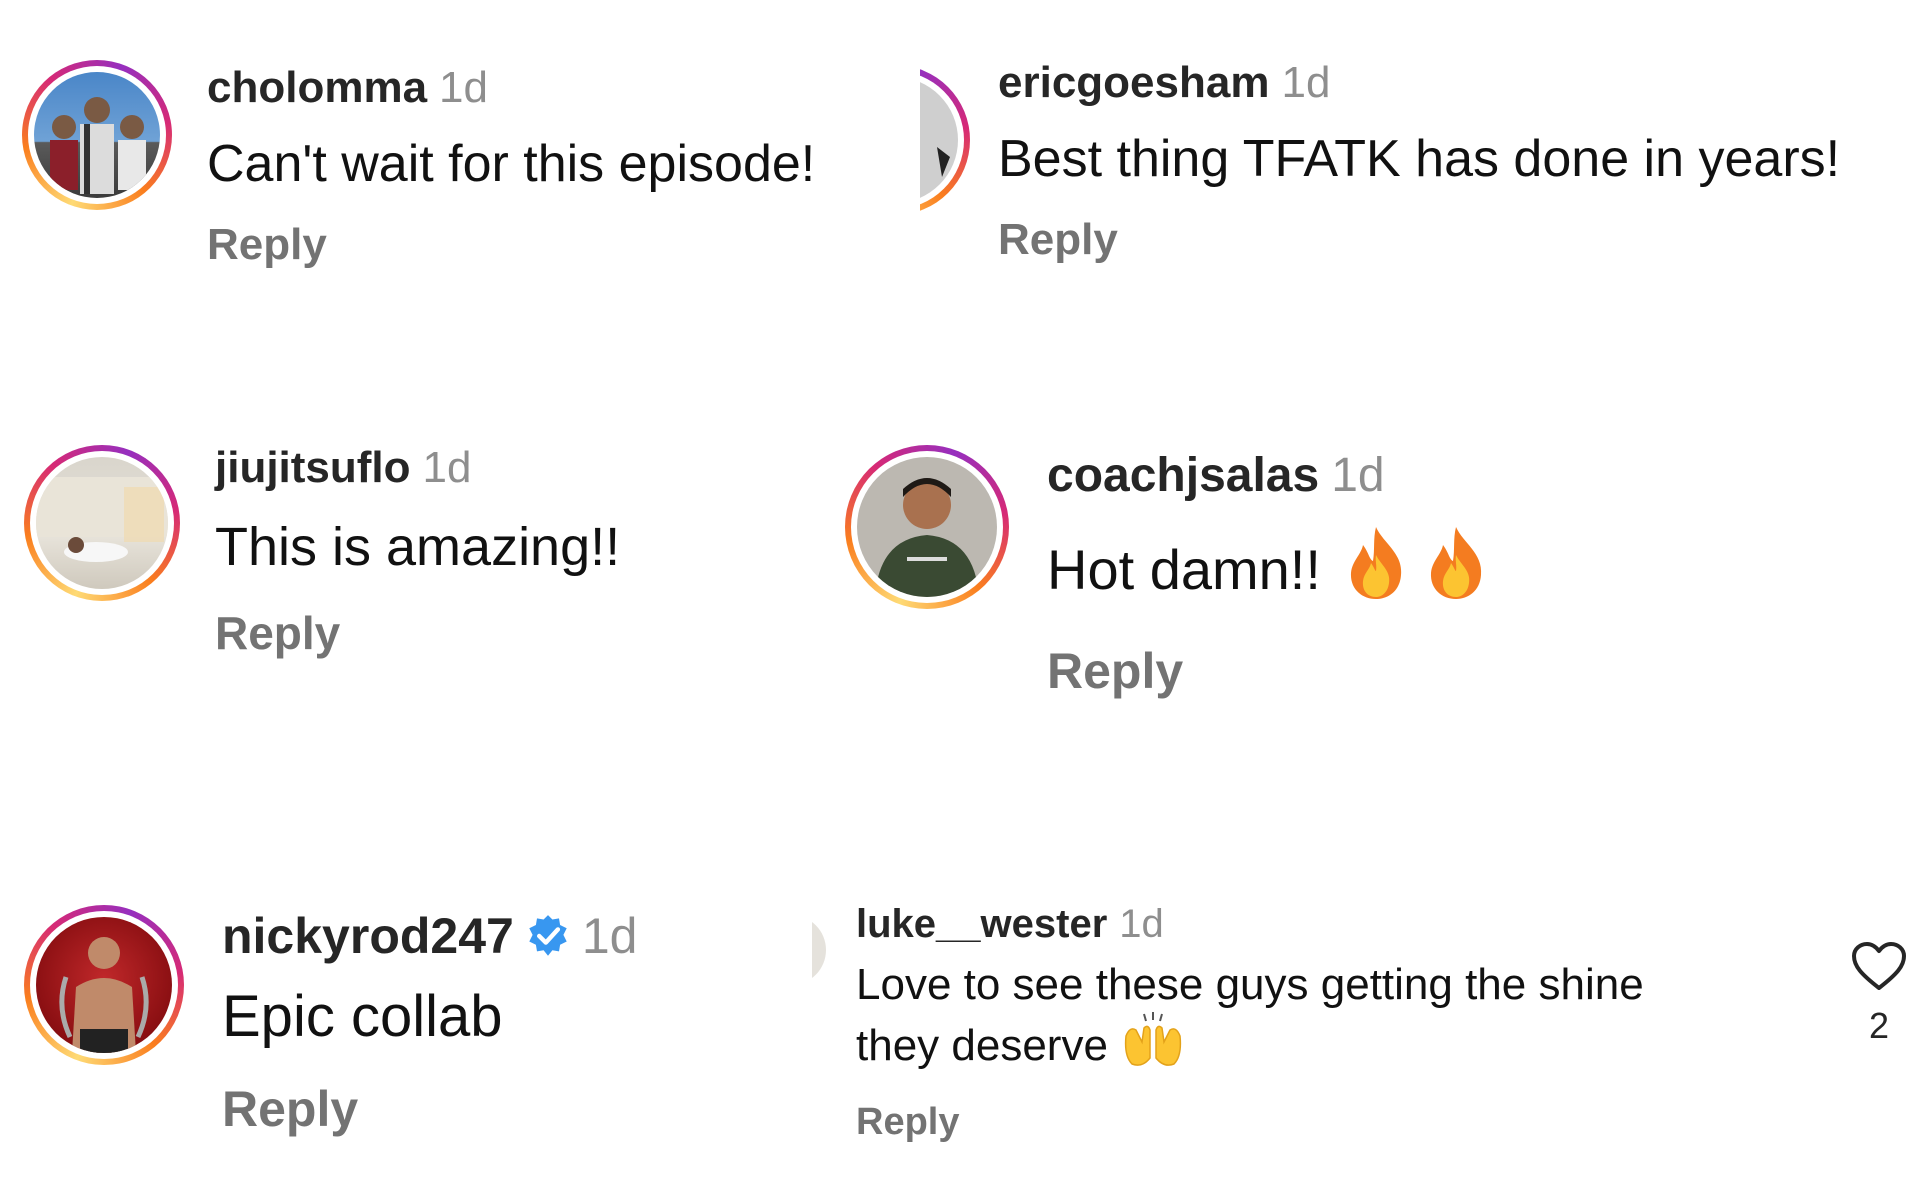  Describe the element at coordinates (1183, 475) in the screenshot. I see `comment-username: coachjsalas` at that location.